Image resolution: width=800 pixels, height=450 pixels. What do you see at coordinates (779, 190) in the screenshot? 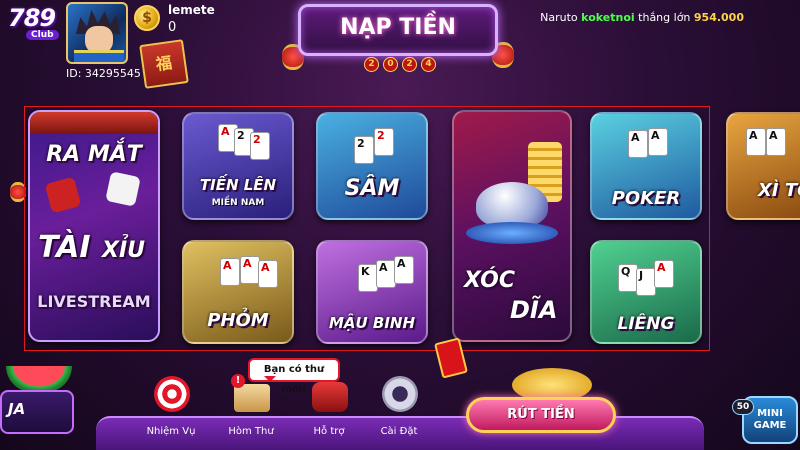
I see `xi-to-label: XÌ TỐ` at bounding box center [779, 190].